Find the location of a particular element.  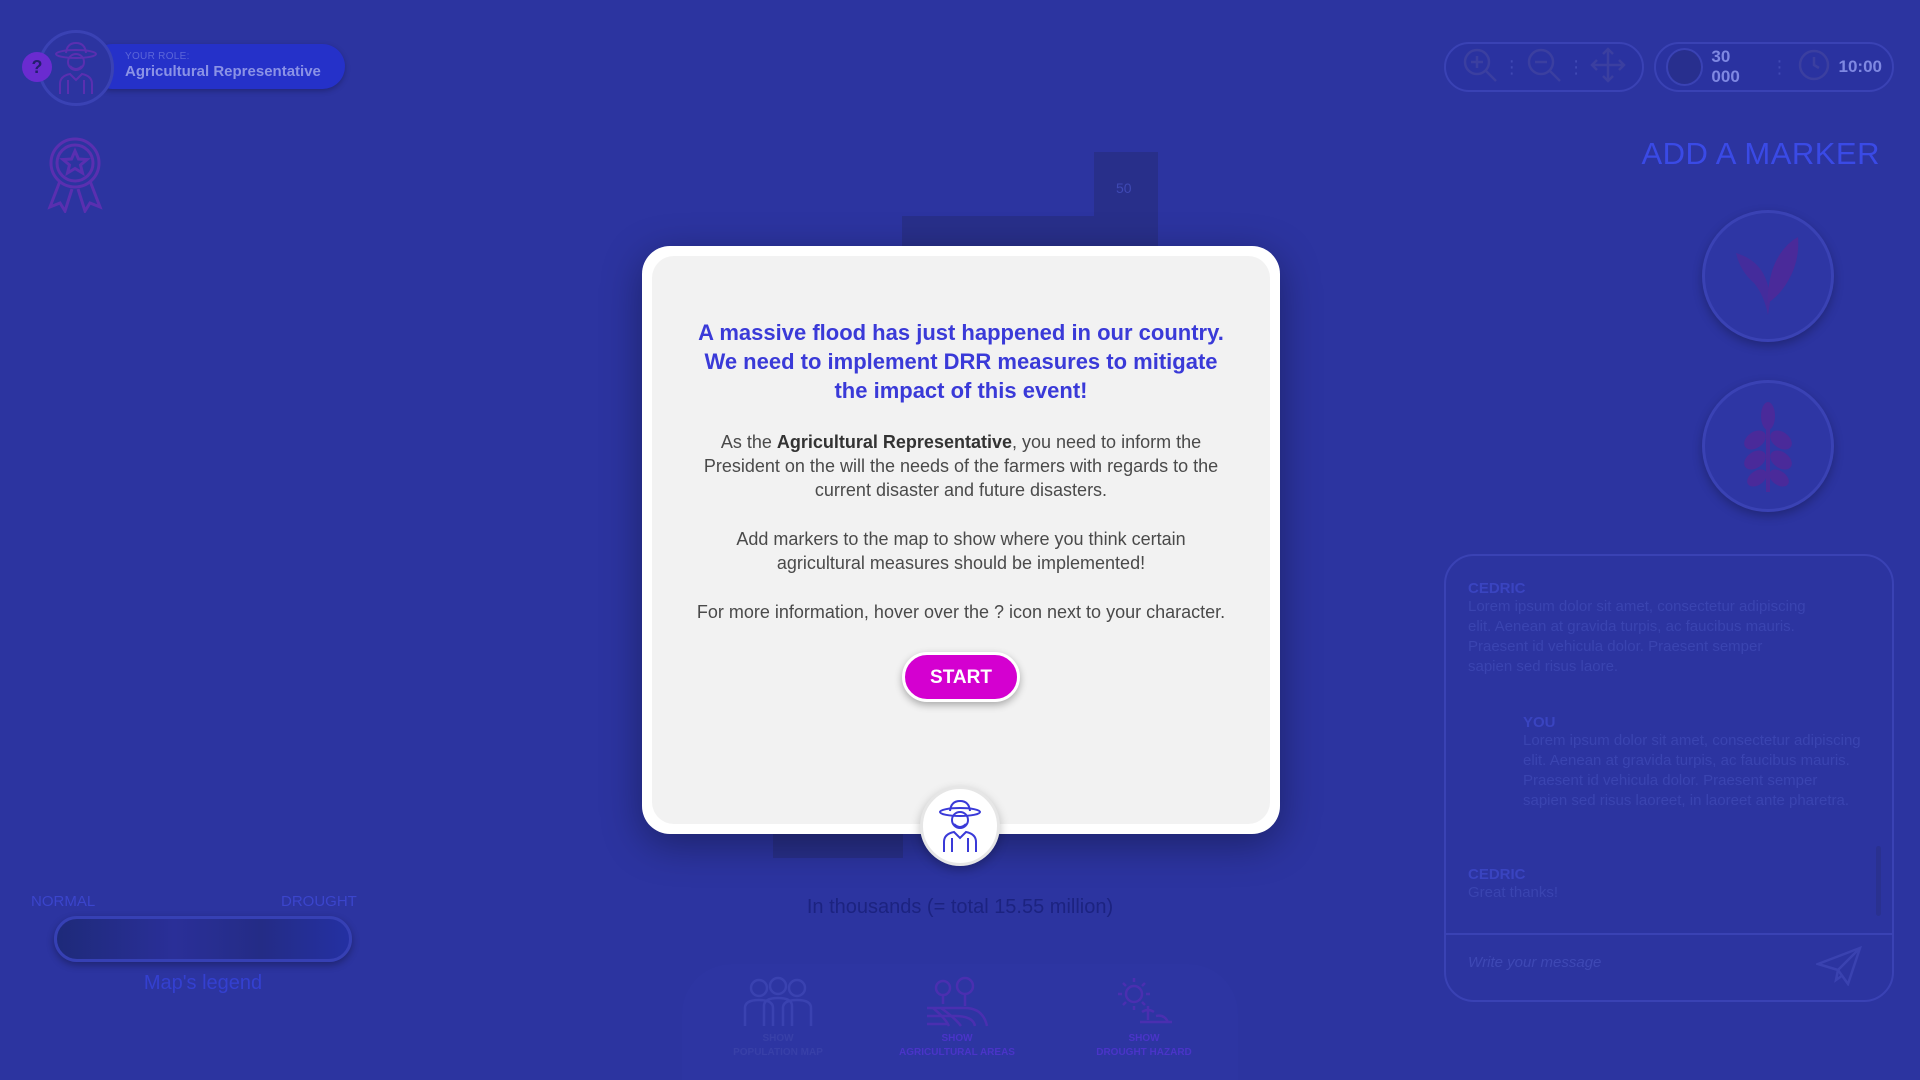

chat-scrollbar is located at coordinates (1878, 881).